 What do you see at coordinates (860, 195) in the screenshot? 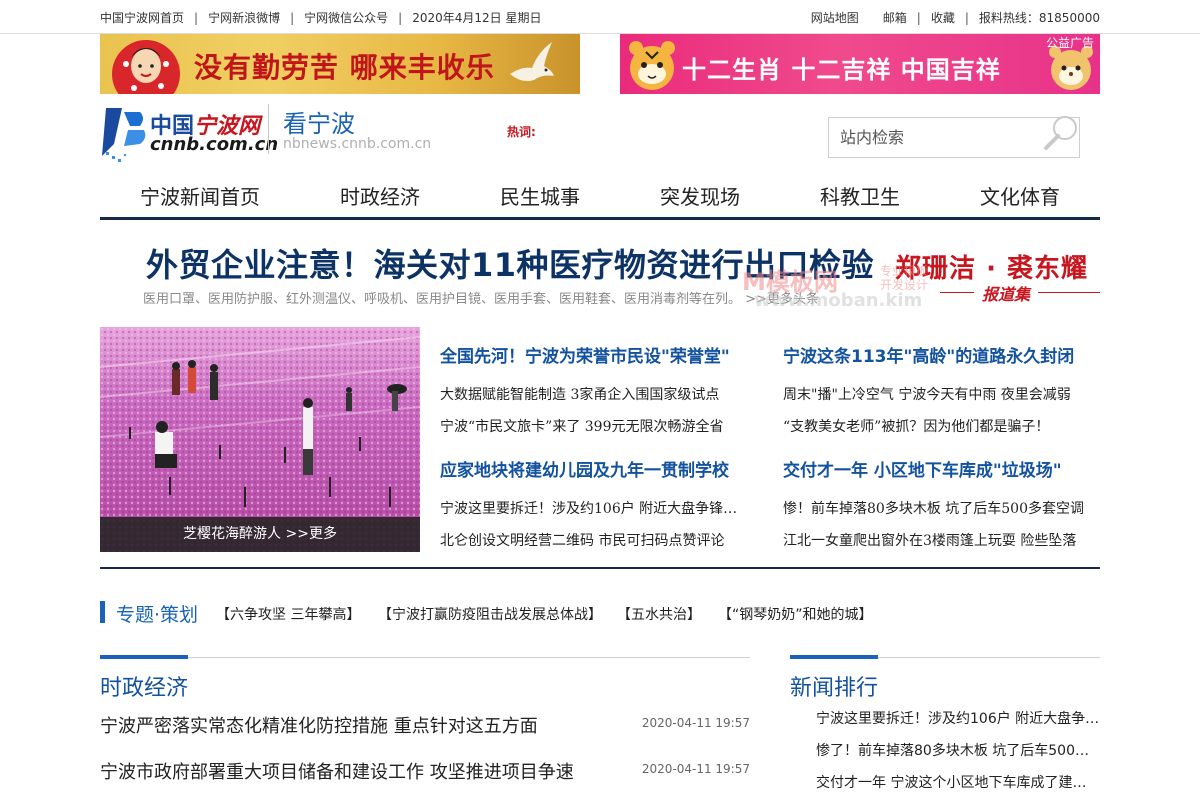
I see `nav-item-science: 科教卫生` at bounding box center [860, 195].